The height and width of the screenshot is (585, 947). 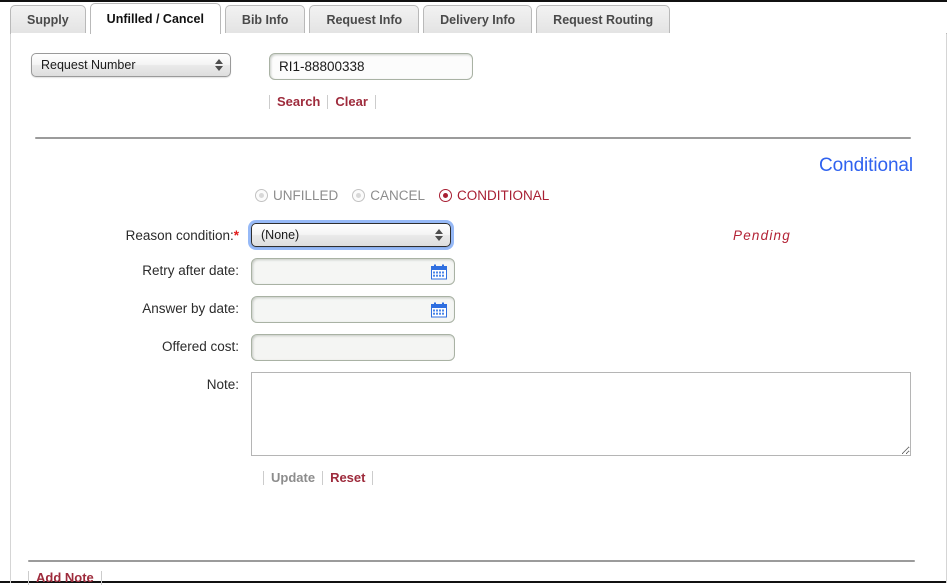 I want to click on radio-conditional: CONDITIONAL, so click(x=494, y=195).